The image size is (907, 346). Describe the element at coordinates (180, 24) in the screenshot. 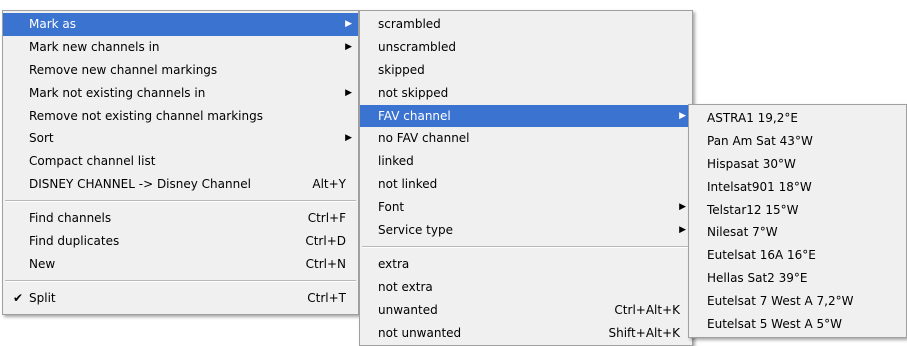

I see `menu-item-mark-as: Mark as ▶` at that location.